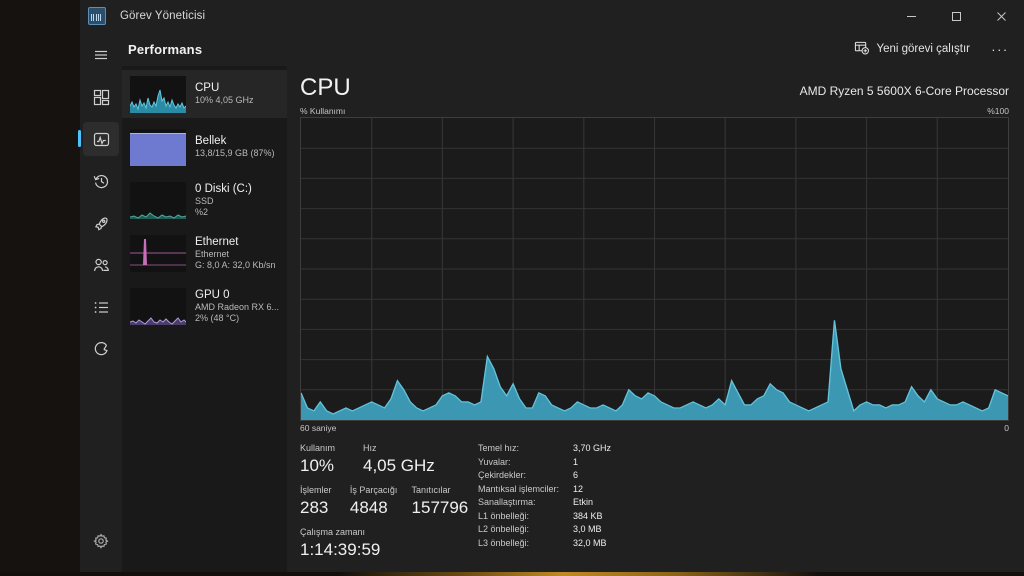 This screenshot has width=1024, height=576. What do you see at coordinates (862, 49) in the screenshot?
I see `new-task-icon` at bounding box center [862, 49].